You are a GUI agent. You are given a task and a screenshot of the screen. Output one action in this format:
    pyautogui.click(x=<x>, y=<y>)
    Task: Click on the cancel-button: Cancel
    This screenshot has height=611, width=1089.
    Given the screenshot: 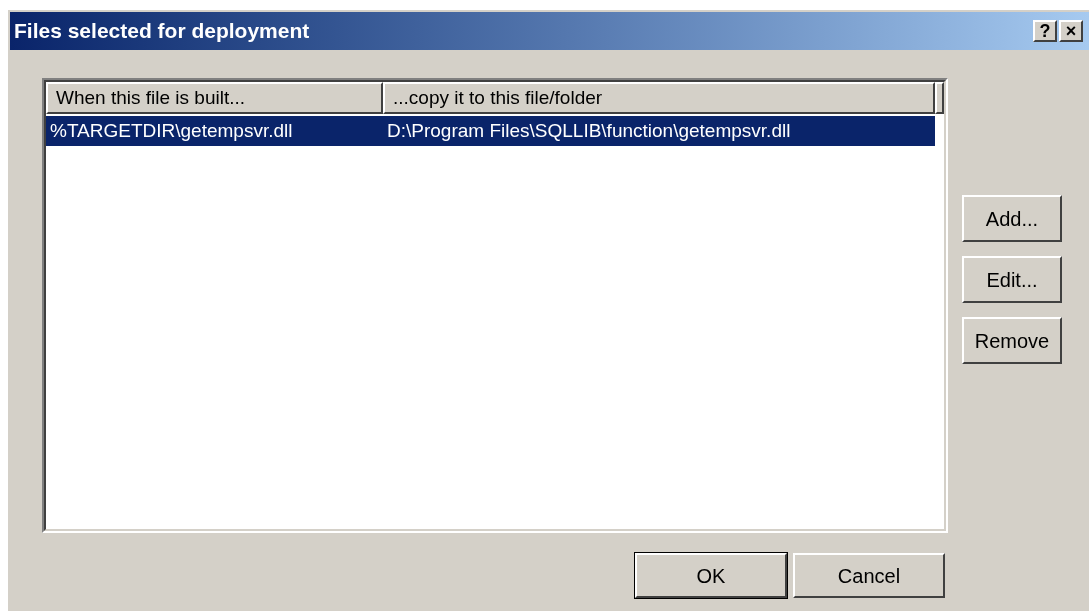 What is the action you would take?
    pyautogui.click(x=869, y=575)
    